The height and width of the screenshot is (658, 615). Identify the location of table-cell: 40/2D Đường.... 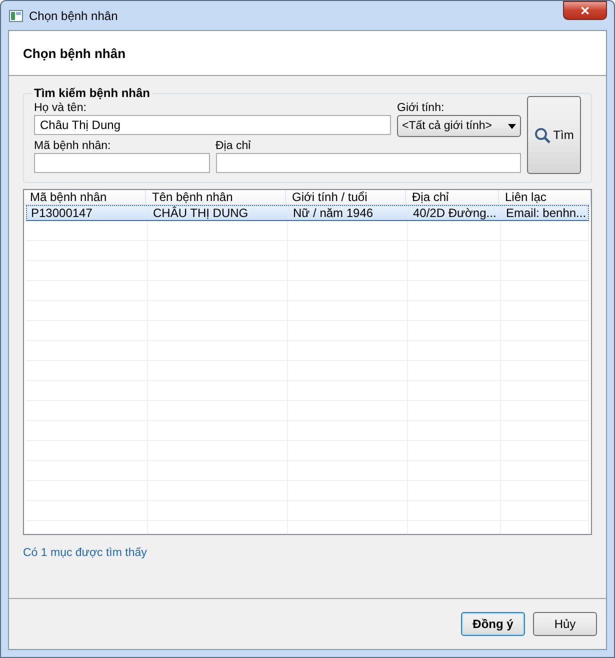
(455, 213).